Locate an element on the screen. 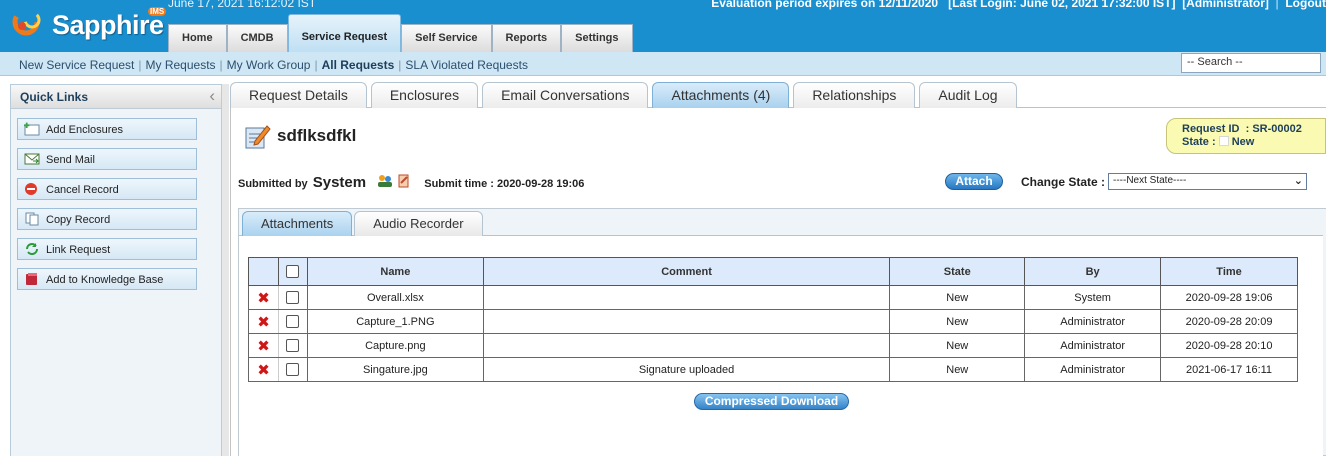 The height and width of the screenshot is (456, 1326). change-state-select: ----Next State---- ⌄ is located at coordinates (1207, 181).